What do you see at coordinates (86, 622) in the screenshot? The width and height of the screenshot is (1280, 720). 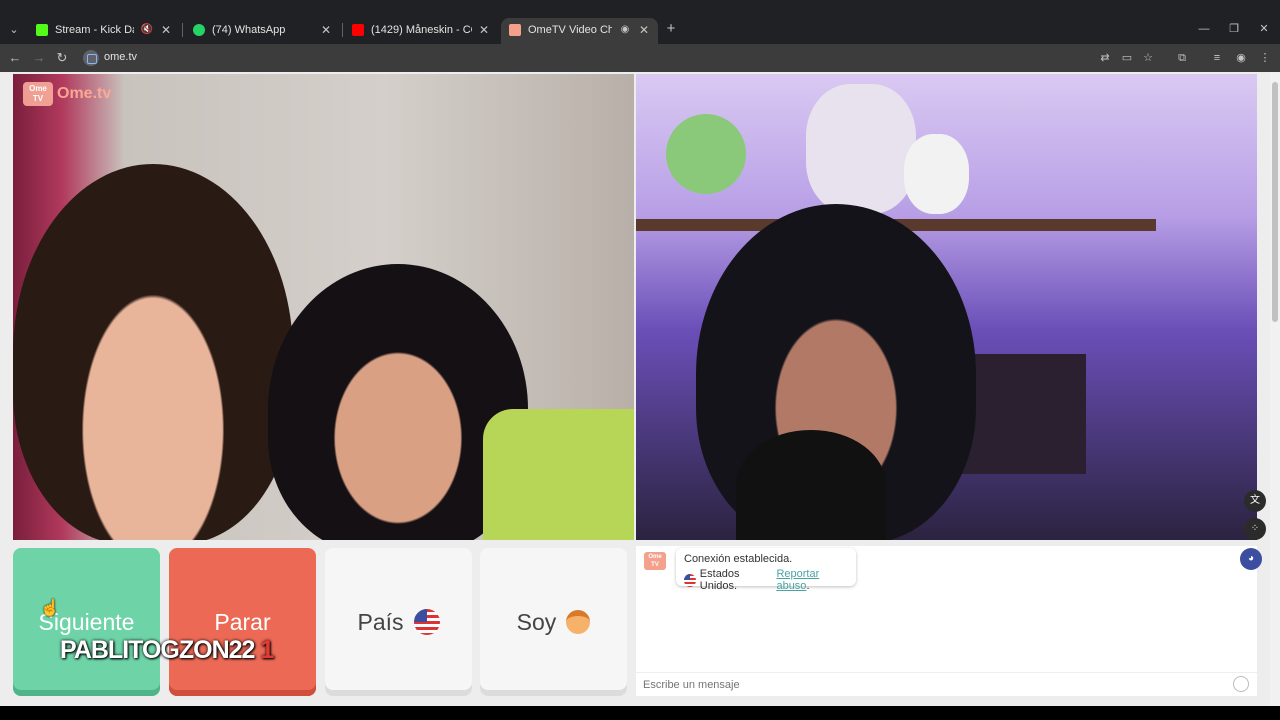 I see `next-button: Siguiente` at bounding box center [86, 622].